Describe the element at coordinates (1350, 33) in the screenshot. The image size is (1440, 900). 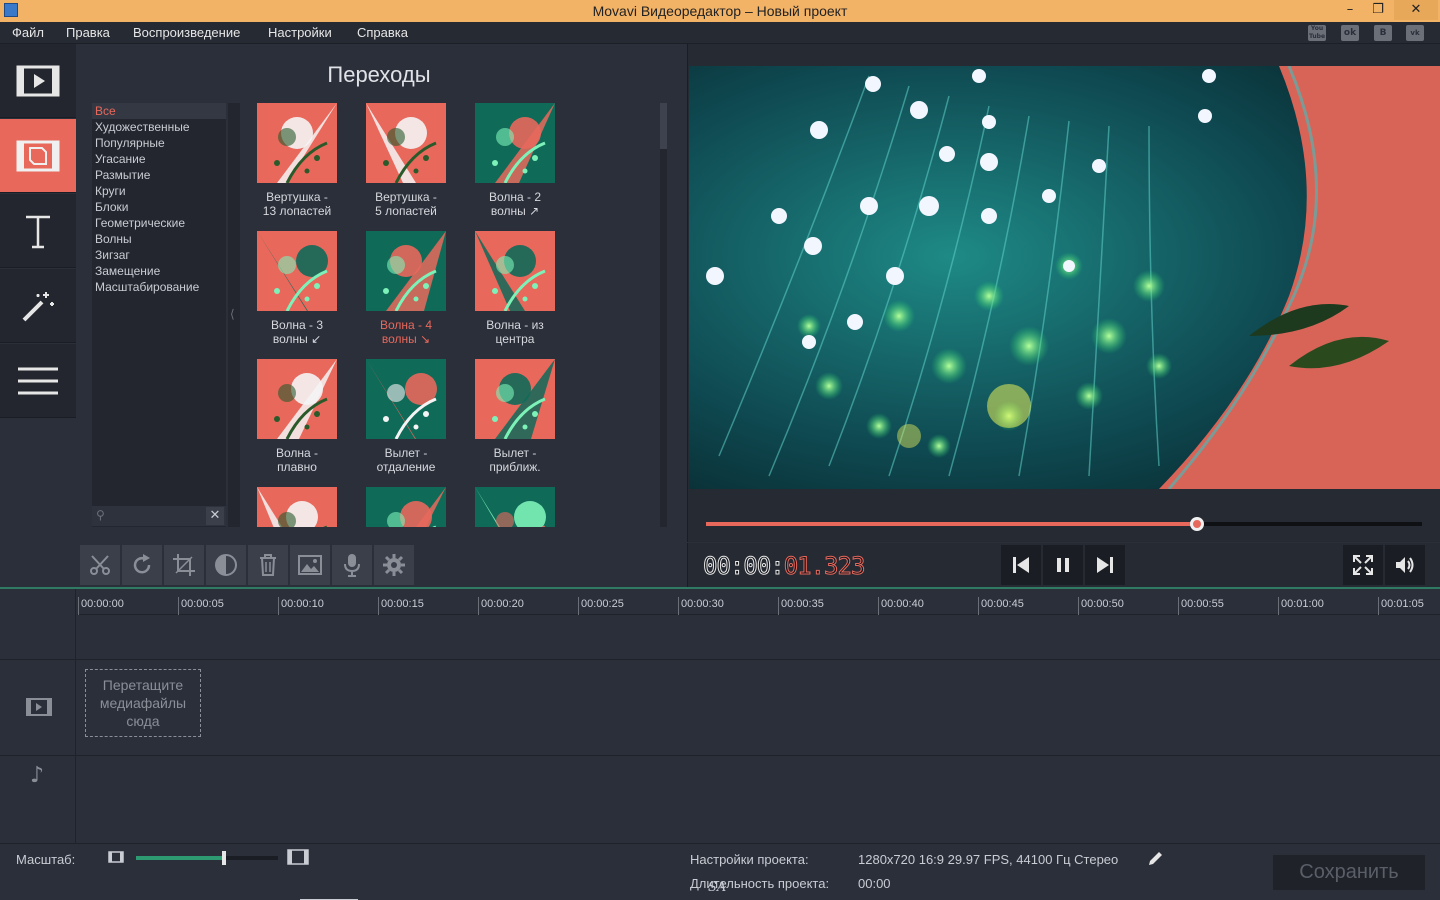
I see `odnoklassniki-icon: ok` at that location.